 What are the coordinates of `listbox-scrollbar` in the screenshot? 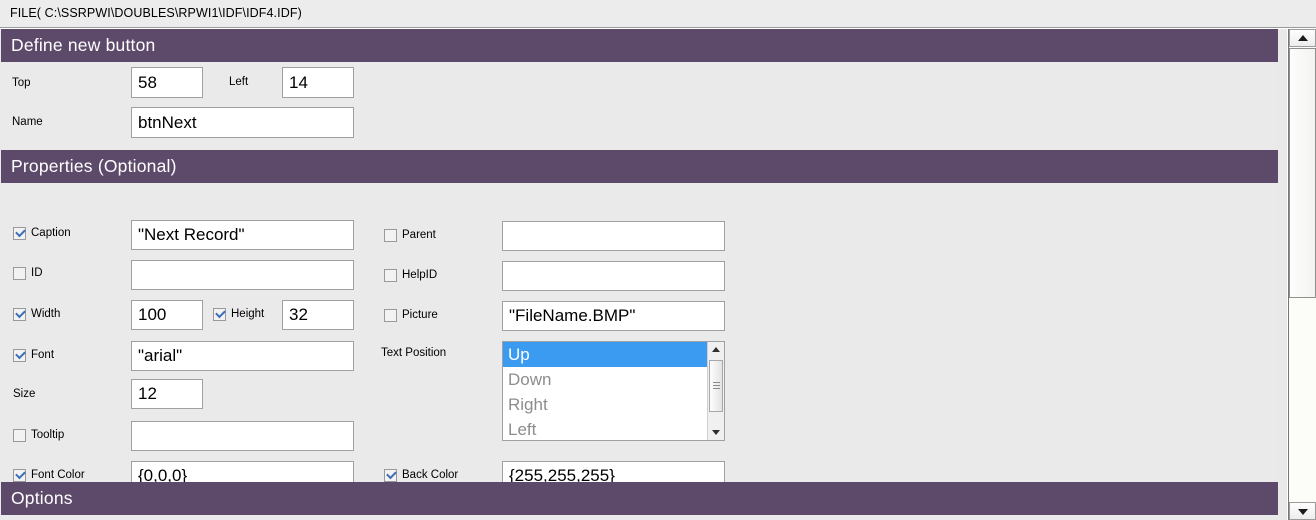 It's located at (715, 391).